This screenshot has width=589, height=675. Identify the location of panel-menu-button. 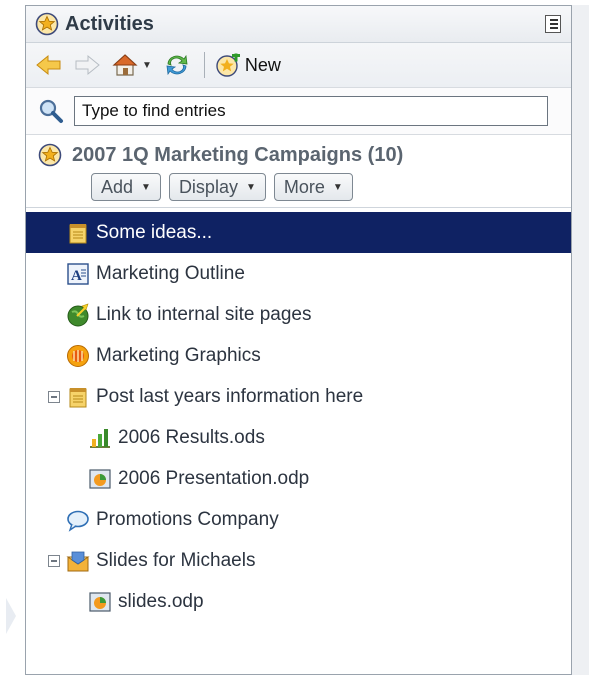
(553, 24).